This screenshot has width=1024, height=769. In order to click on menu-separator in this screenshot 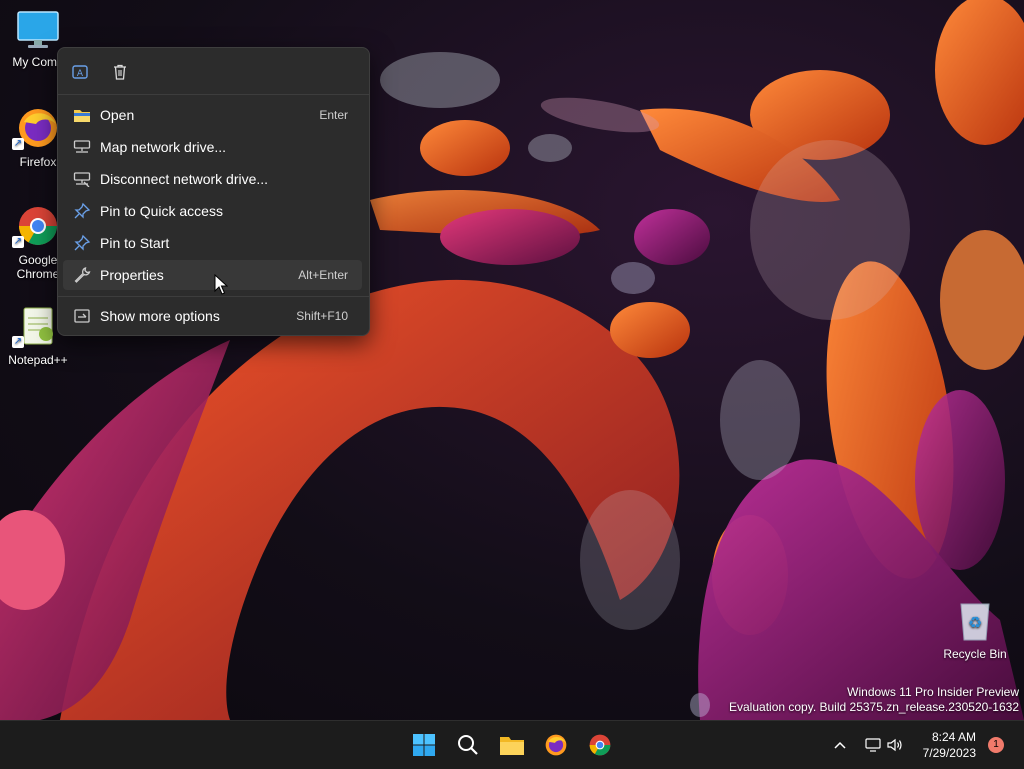, I will do `click(213, 296)`.